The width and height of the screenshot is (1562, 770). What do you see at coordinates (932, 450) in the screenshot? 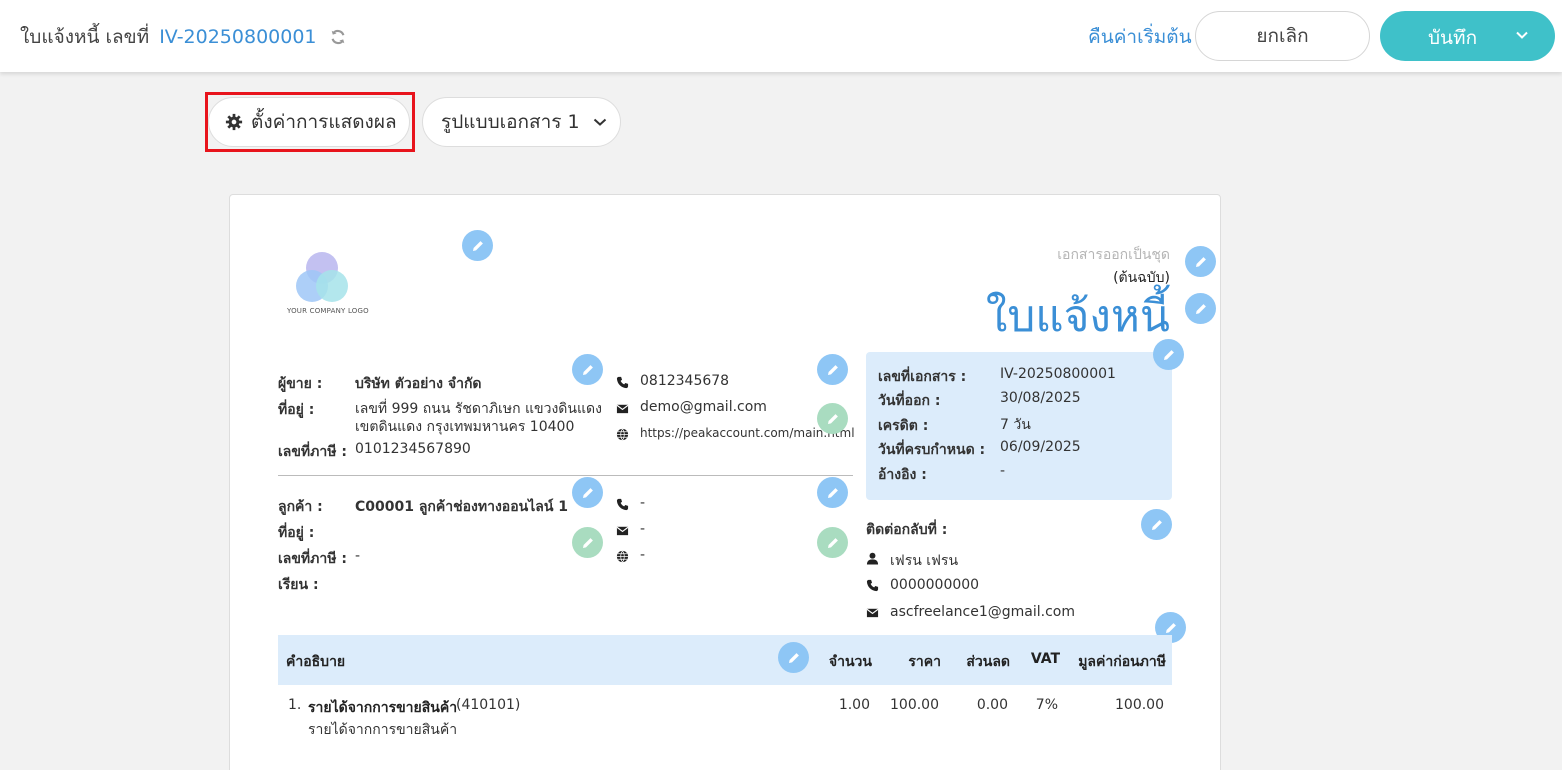
I see `due-date-label: วันที่ครบกำหนด :` at bounding box center [932, 450].